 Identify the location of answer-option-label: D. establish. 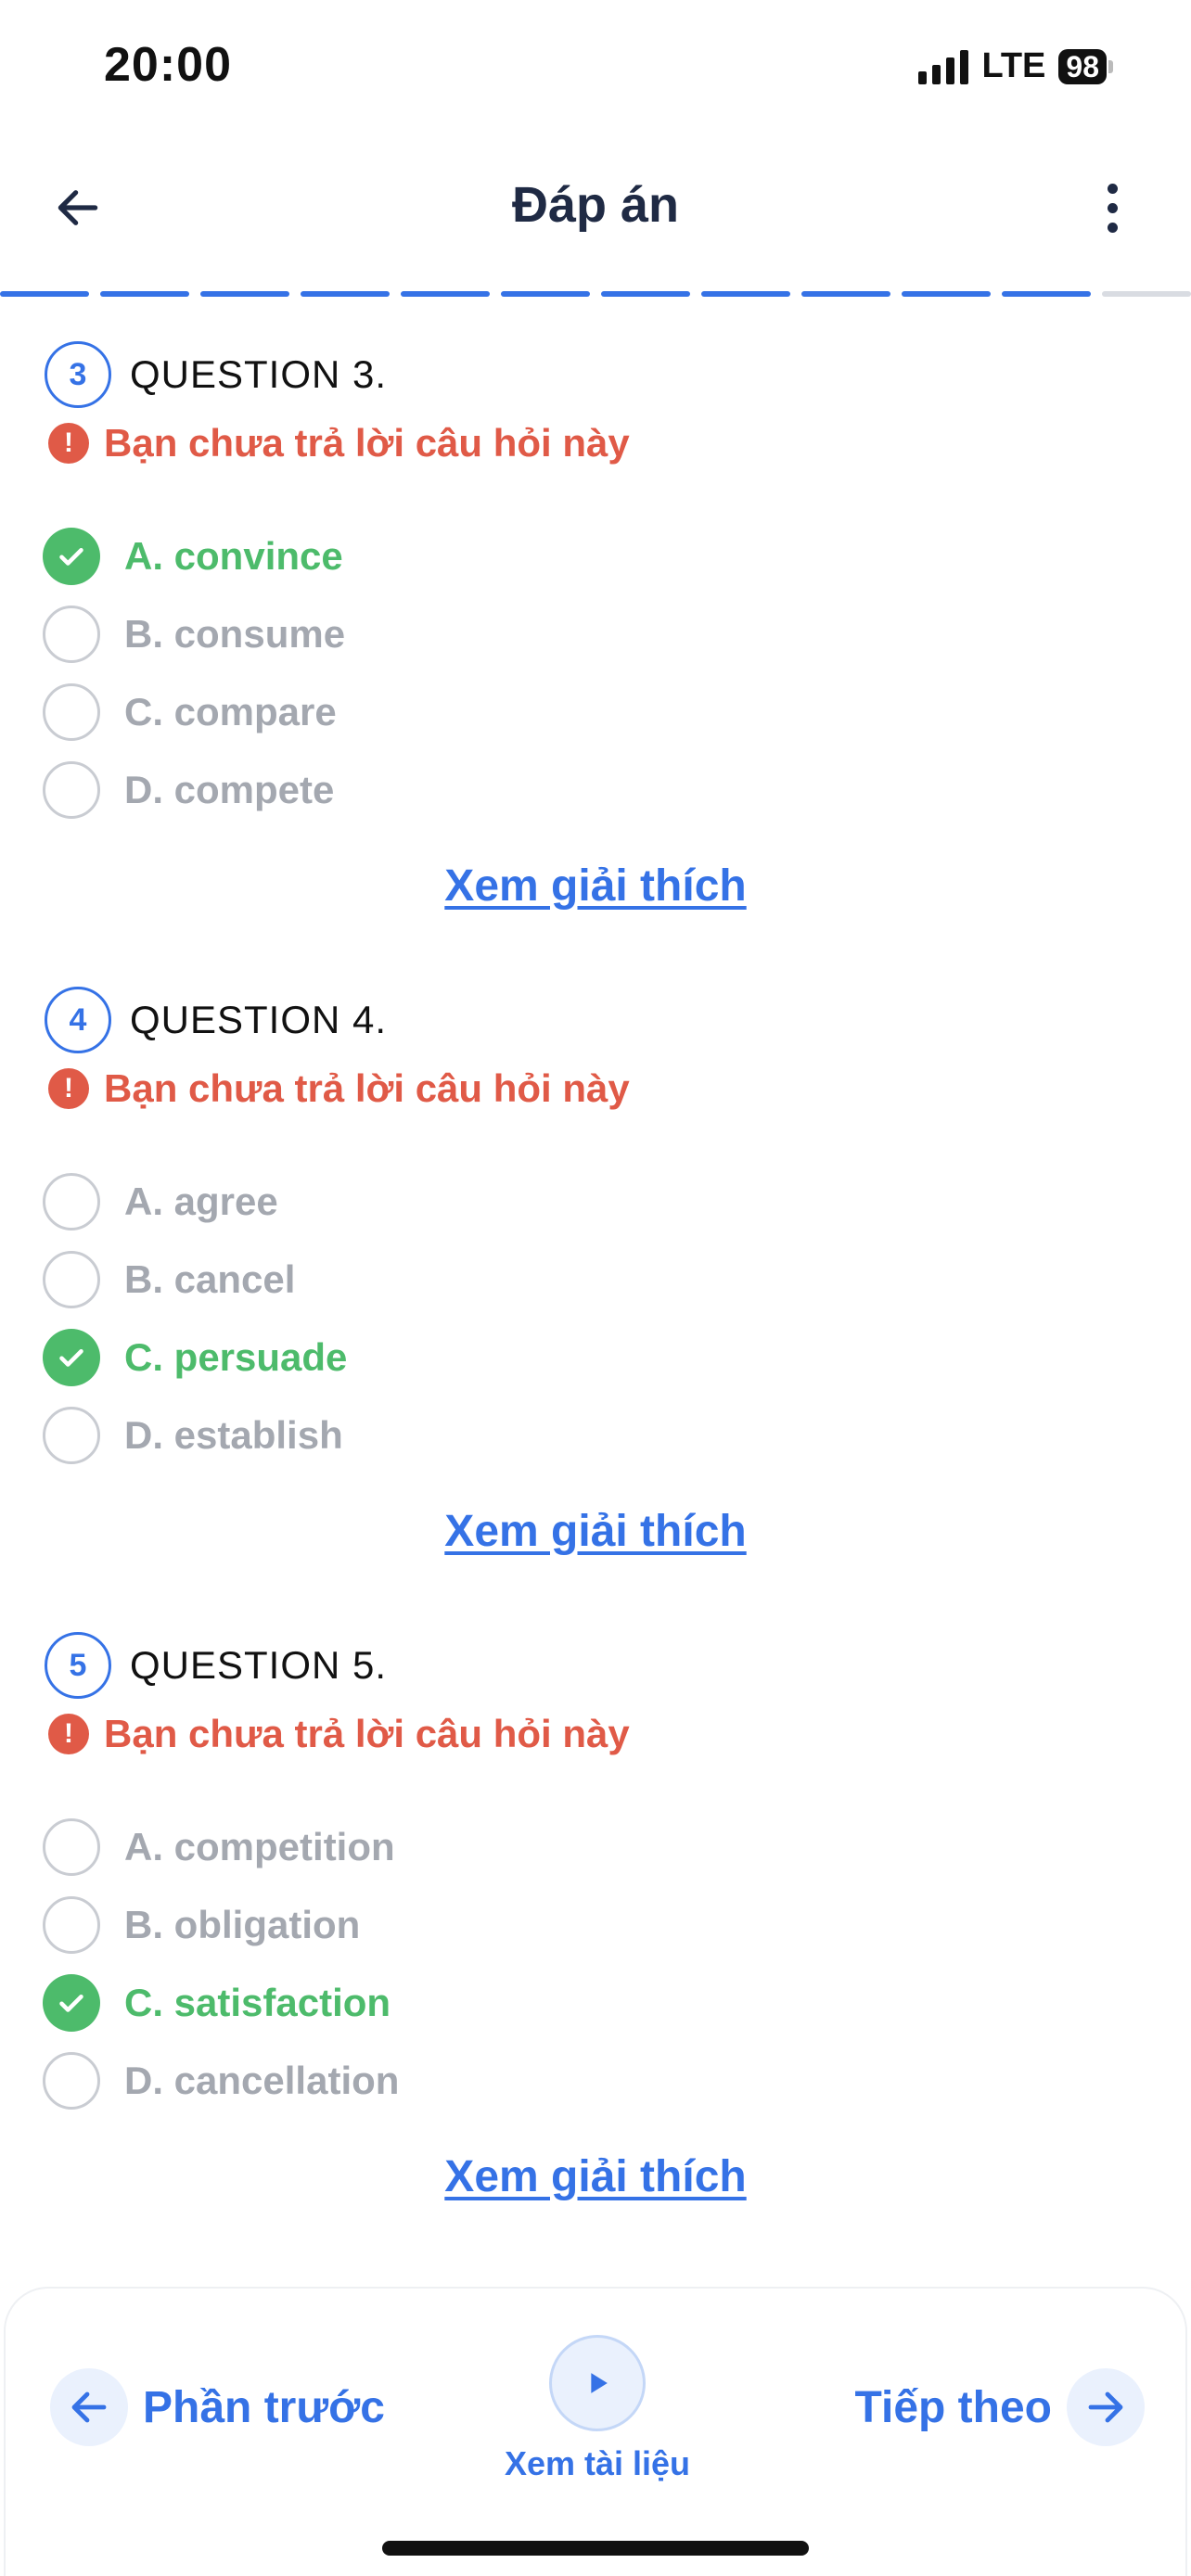
(233, 1435).